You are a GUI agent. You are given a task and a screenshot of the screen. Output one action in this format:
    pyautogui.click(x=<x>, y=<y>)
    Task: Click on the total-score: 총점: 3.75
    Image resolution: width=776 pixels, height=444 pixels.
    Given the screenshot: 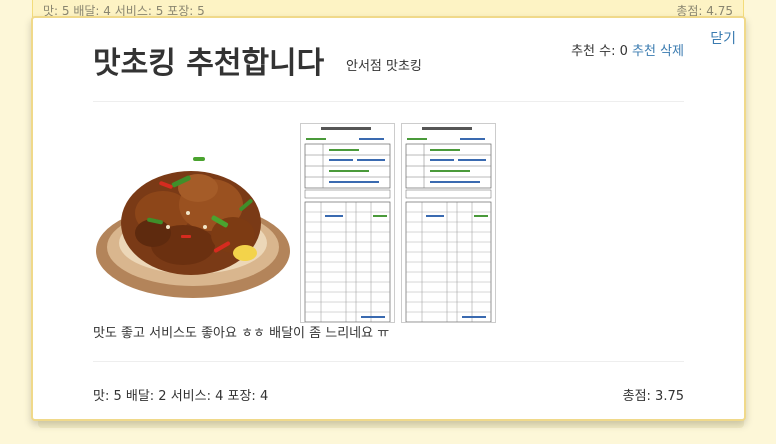 What is the action you would take?
    pyautogui.click(x=653, y=396)
    